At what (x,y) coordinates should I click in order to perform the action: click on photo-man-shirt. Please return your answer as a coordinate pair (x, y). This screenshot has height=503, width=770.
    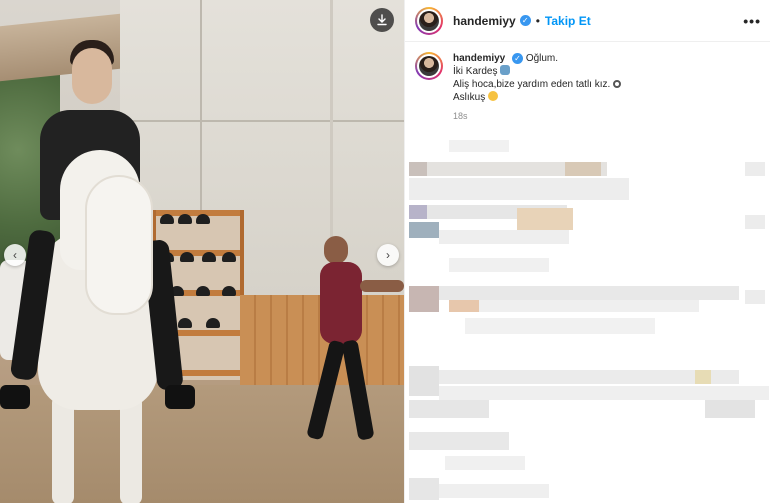
    Looking at the image, I should click on (341, 303).